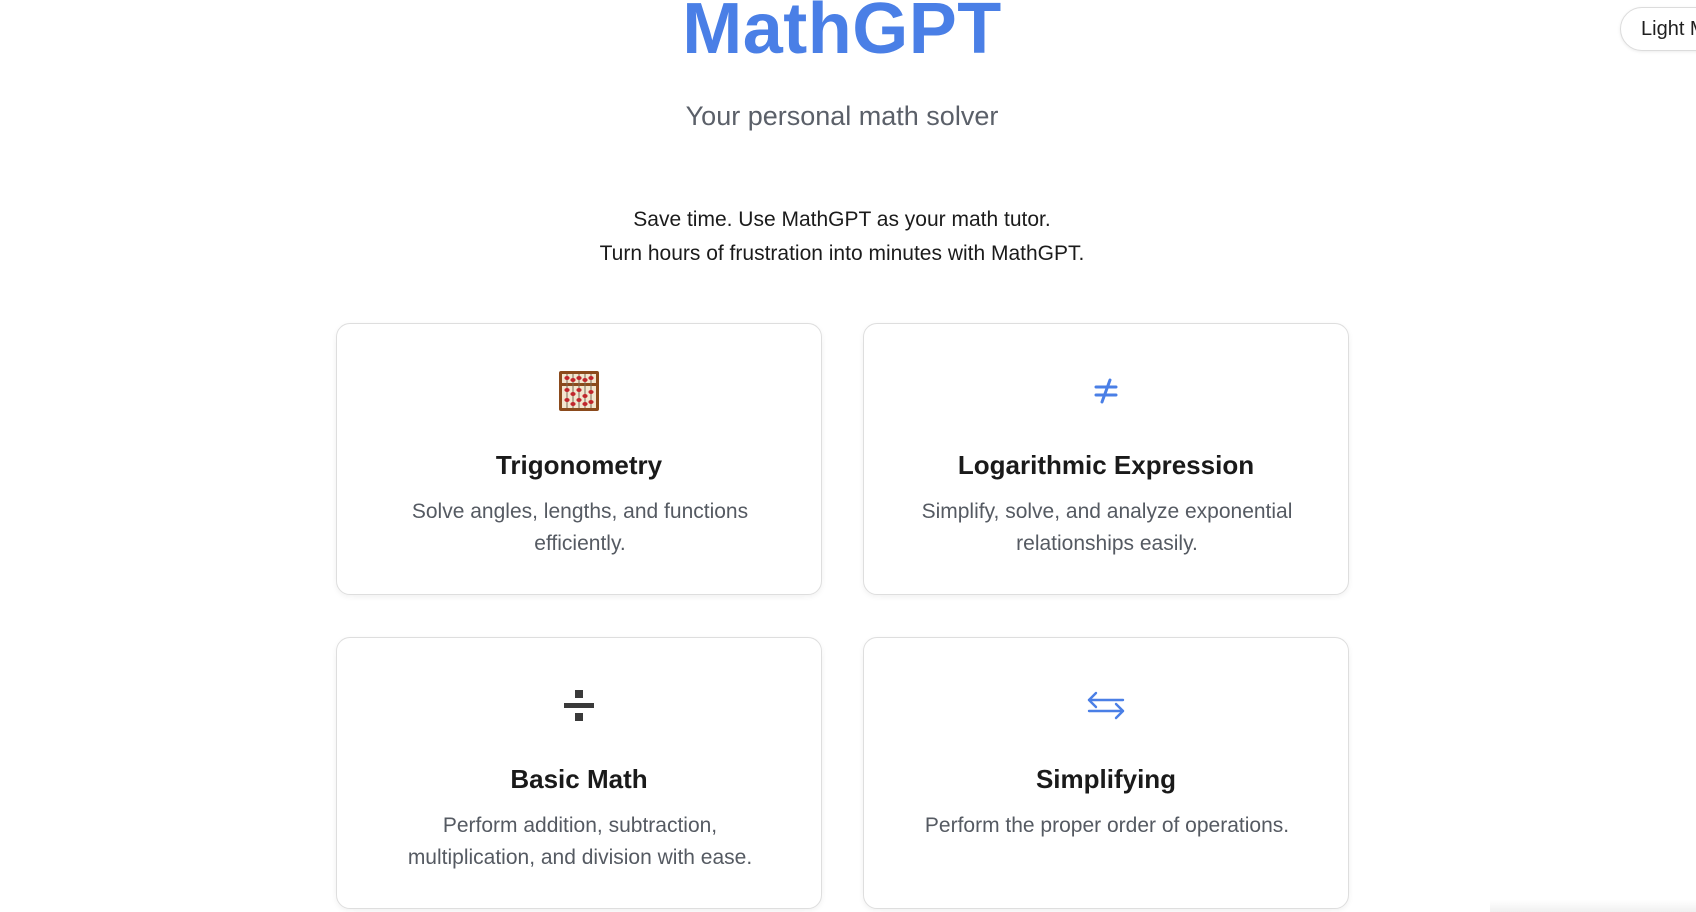 Image resolution: width=1696 pixels, height=912 pixels. I want to click on not-equal-icon, so click(1106, 391).